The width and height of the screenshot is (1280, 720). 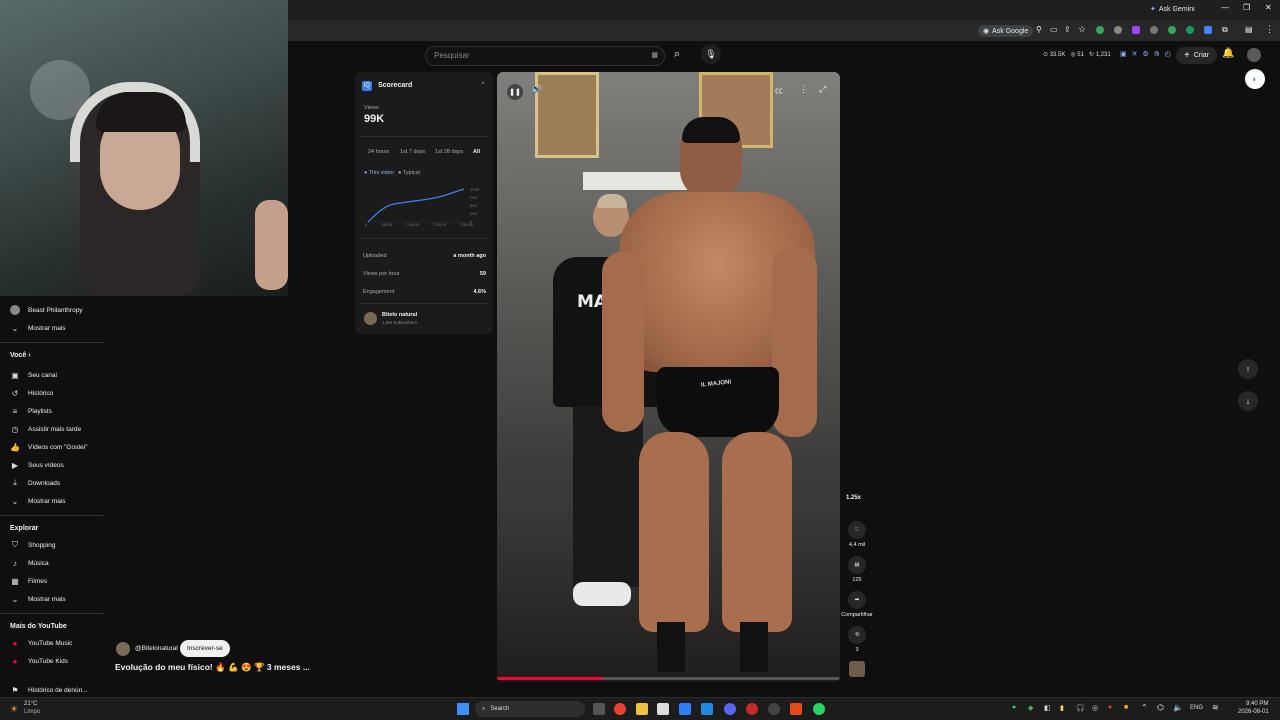 What do you see at coordinates (1215, 707) in the screenshot?
I see `wifi-icon: ≋` at bounding box center [1215, 707].